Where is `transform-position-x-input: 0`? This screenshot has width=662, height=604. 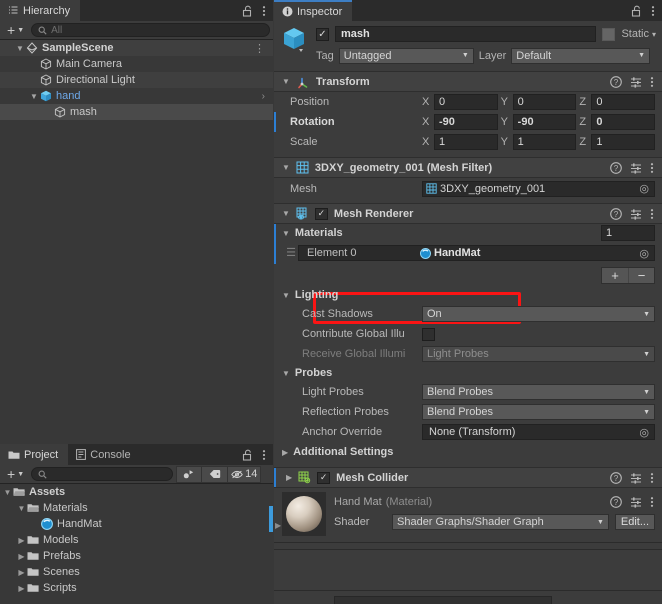 transform-position-x-input: 0 is located at coordinates (466, 102).